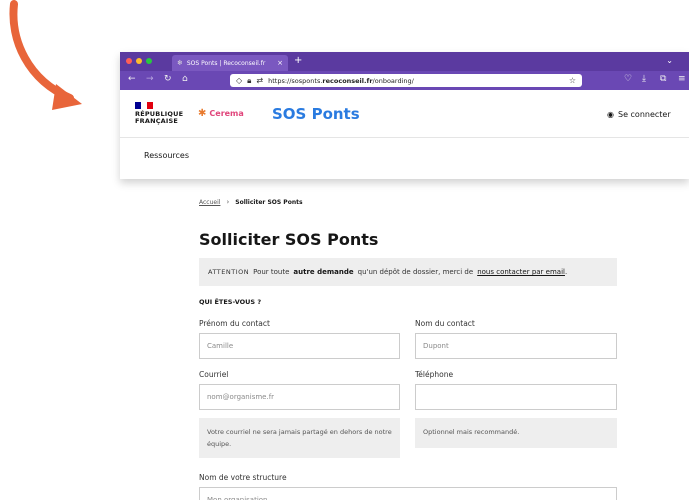  Describe the element at coordinates (572, 80) in the screenshot. I see `bookmark-star-icon: ☆` at that location.